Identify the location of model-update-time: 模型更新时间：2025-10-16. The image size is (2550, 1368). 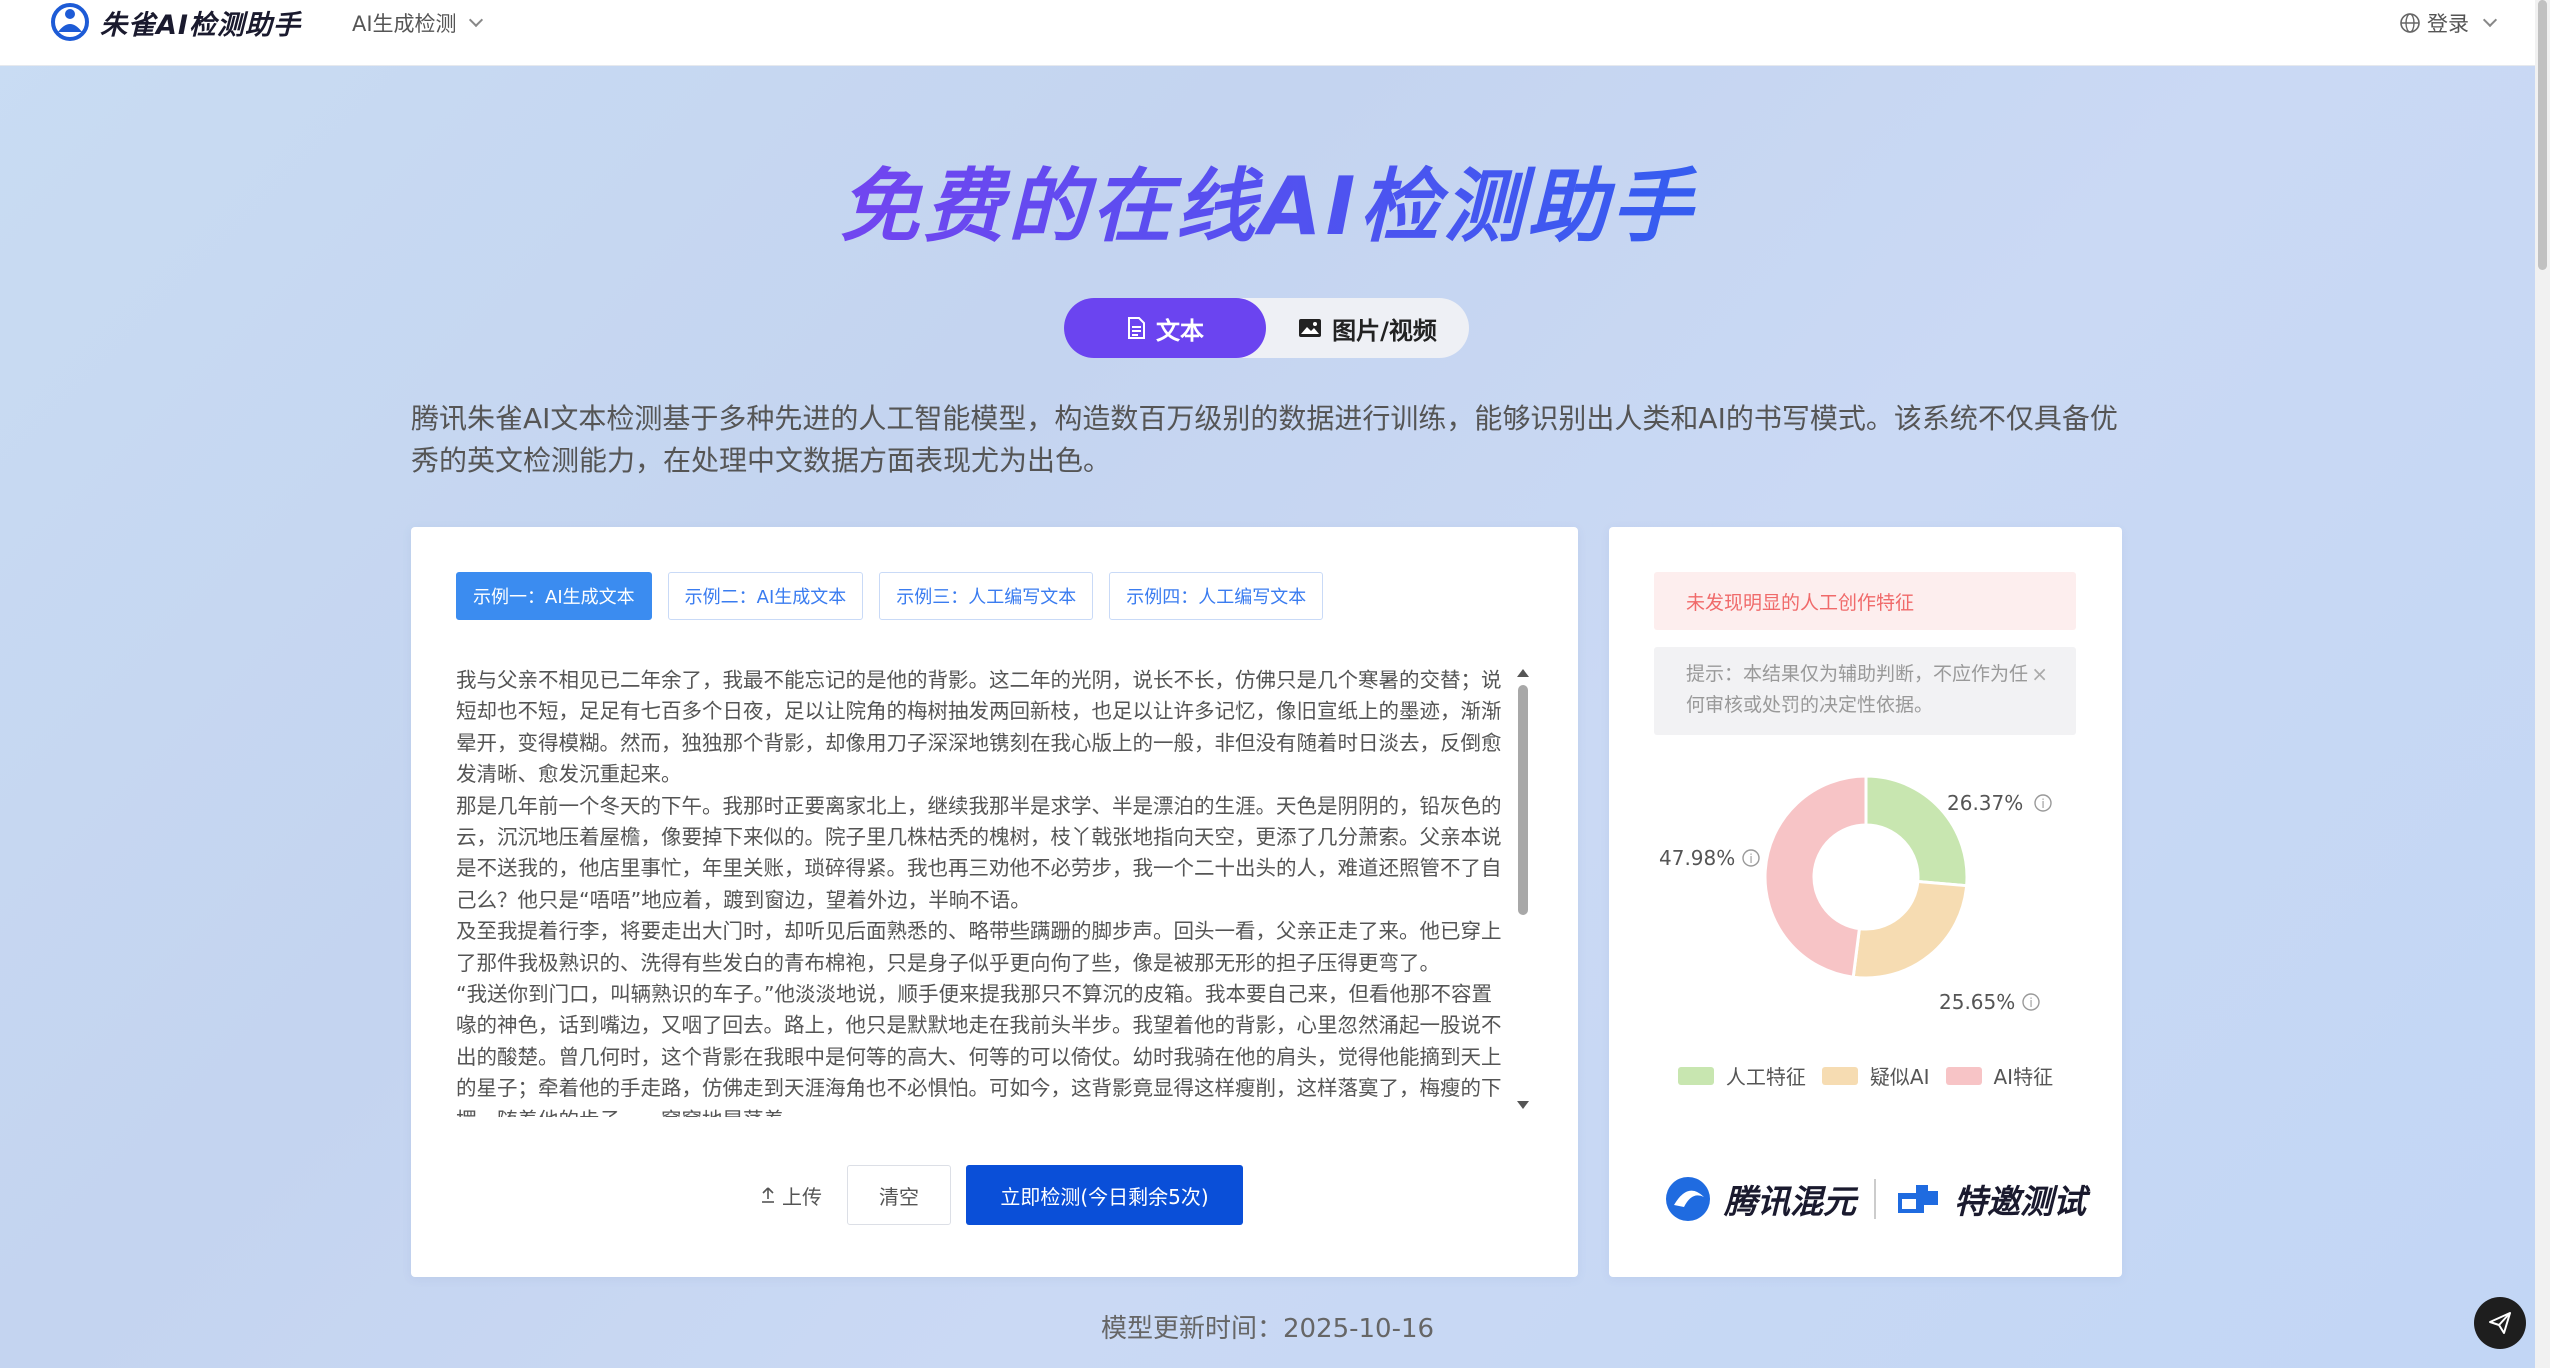
(1267, 1329).